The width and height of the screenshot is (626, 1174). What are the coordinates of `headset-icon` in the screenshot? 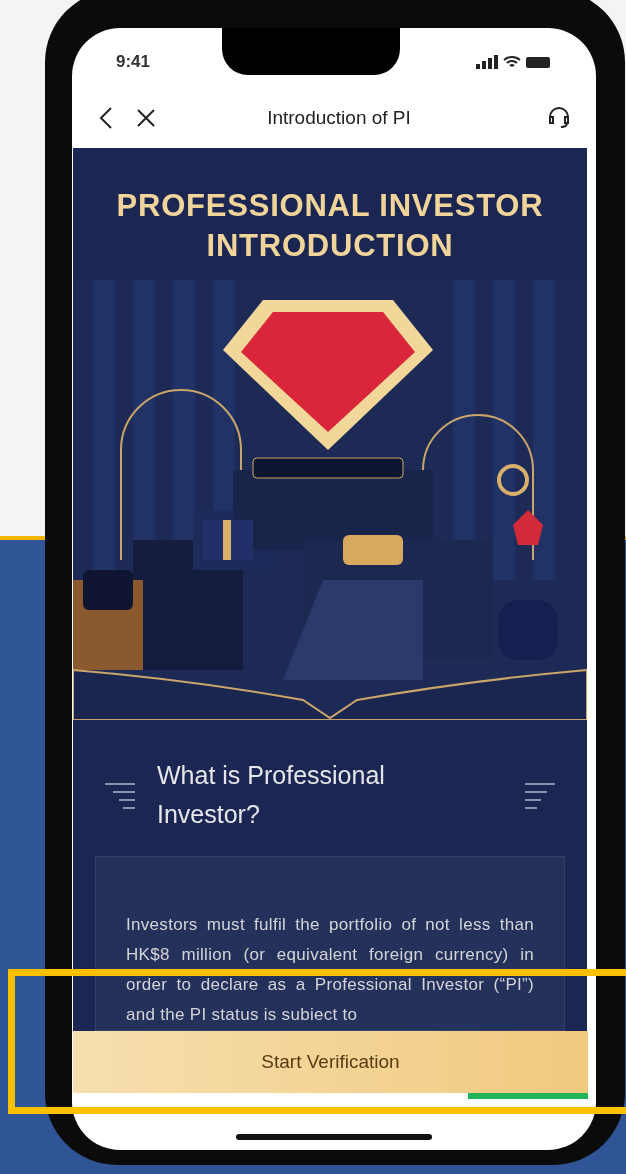 It's located at (559, 118).